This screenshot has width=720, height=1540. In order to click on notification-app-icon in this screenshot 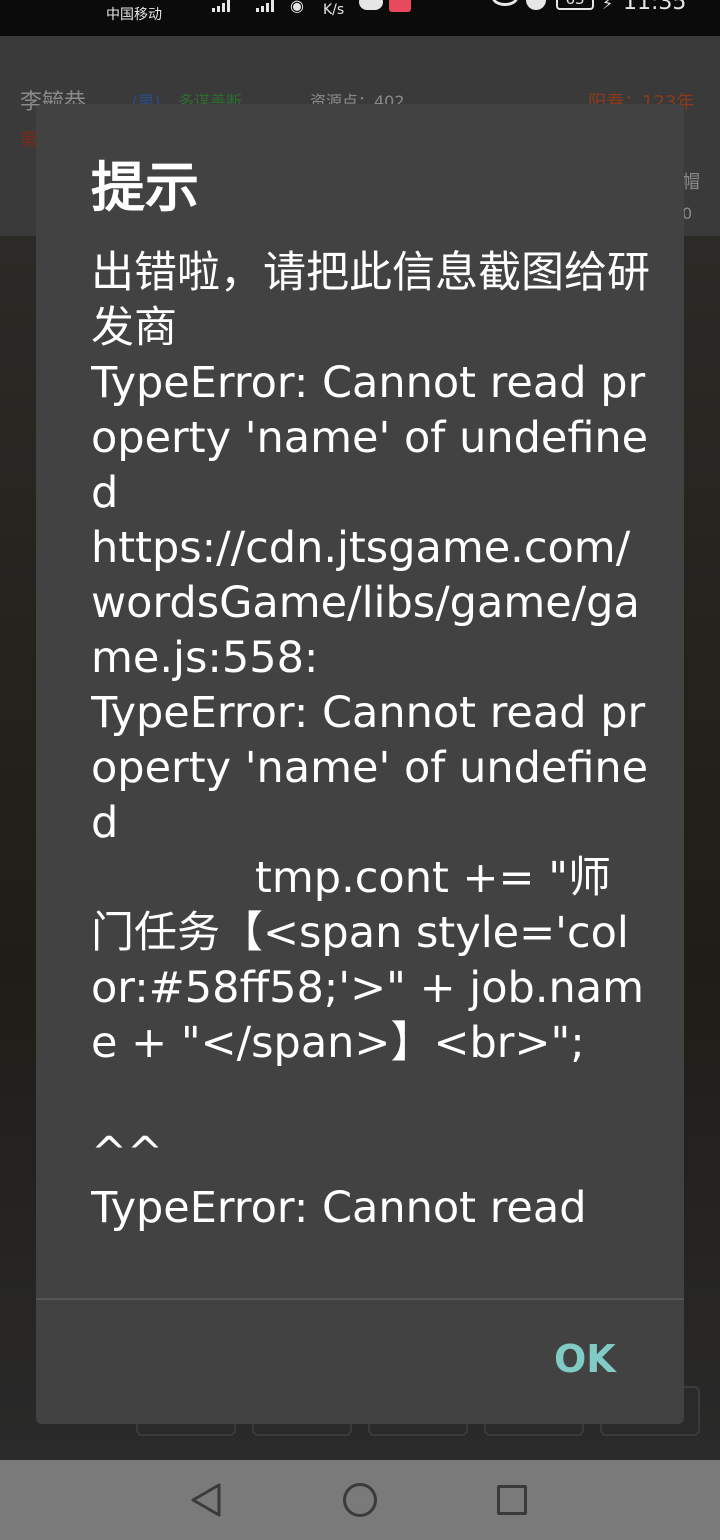, I will do `click(400, 6)`.